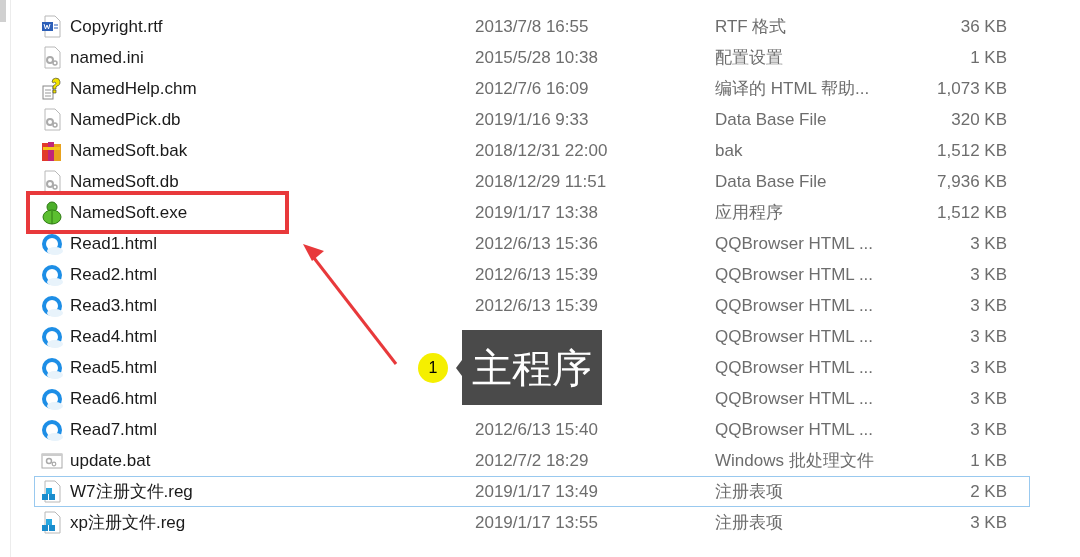  What do you see at coordinates (536, 243) in the screenshot?
I see `date-modified: 2012/6/13 15:36` at bounding box center [536, 243].